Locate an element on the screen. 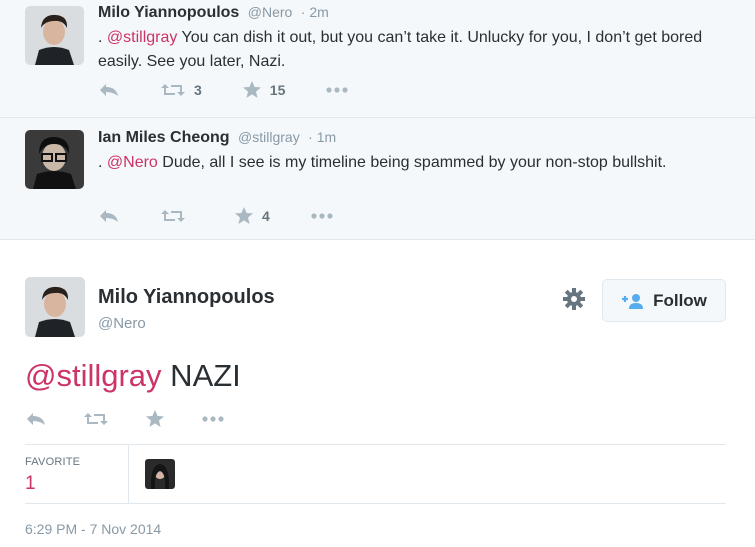 Image resolution: width=755 pixels, height=547 pixels. tweet-header: Milo Yiannopoulos @Nero · 2m is located at coordinates (213, 13).